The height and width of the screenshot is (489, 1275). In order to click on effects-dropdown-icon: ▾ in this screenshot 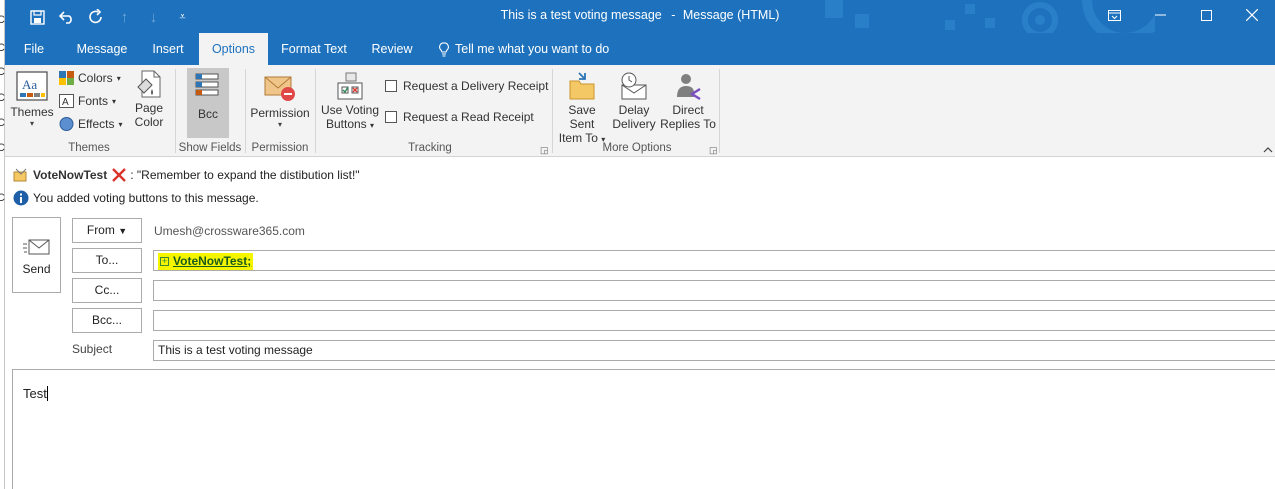, I will do `click(120, 124)`.